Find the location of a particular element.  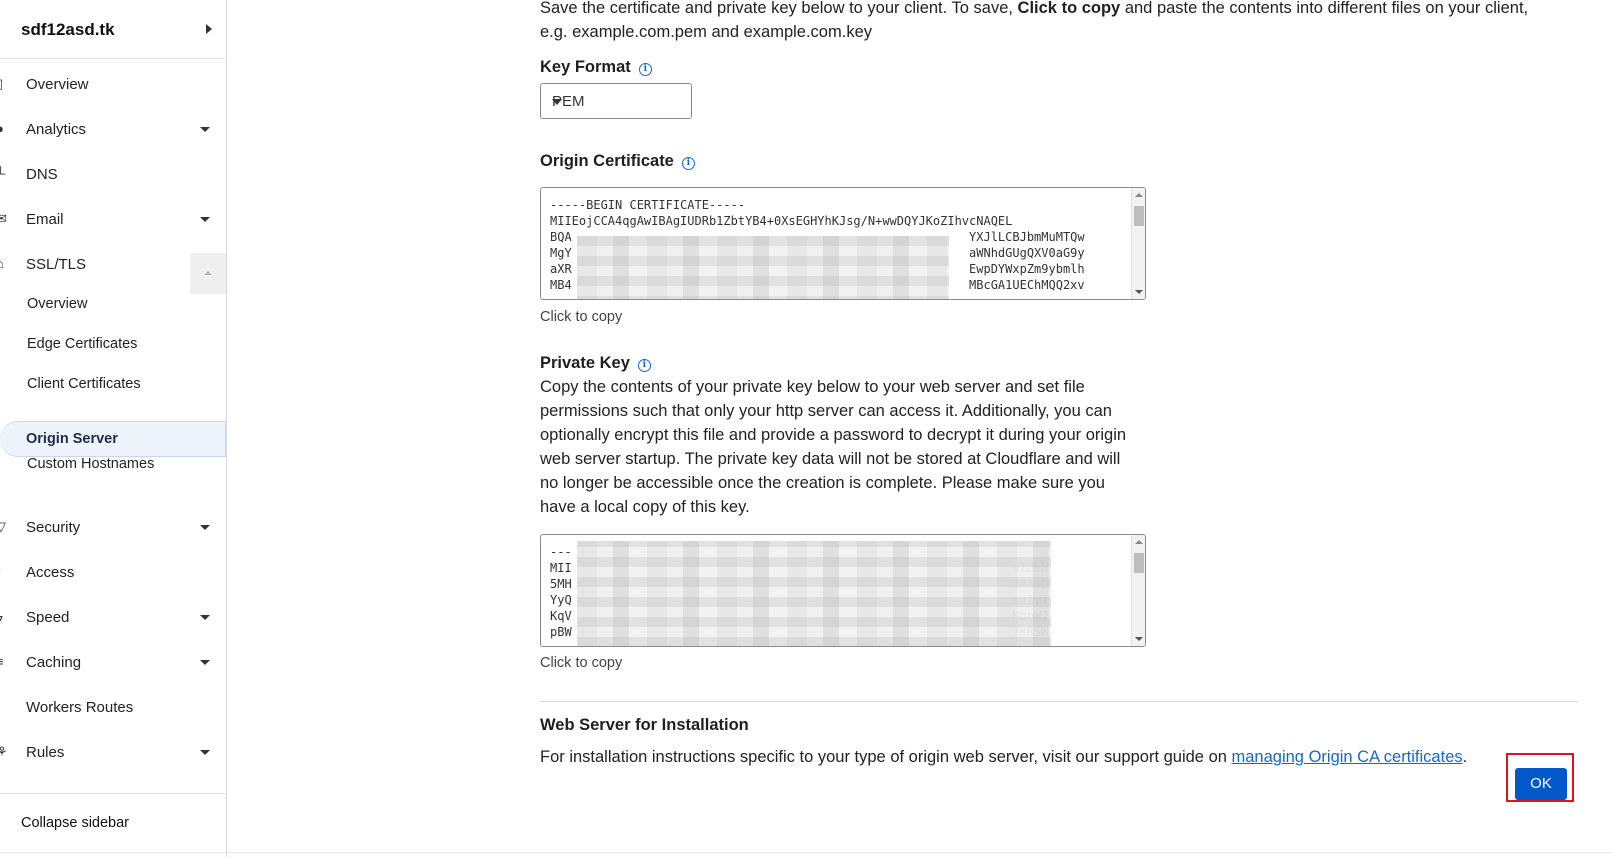

sidebar-item-caching: ≡ Caching is located at coordinates (113, 663).